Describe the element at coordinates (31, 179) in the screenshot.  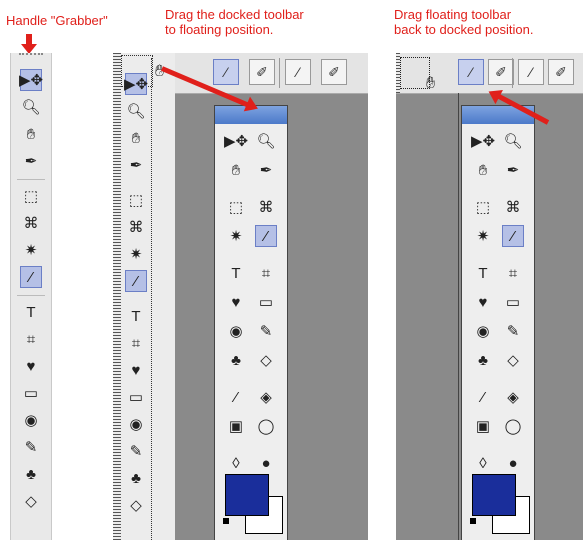
I see `toolbox-separator` at that location.